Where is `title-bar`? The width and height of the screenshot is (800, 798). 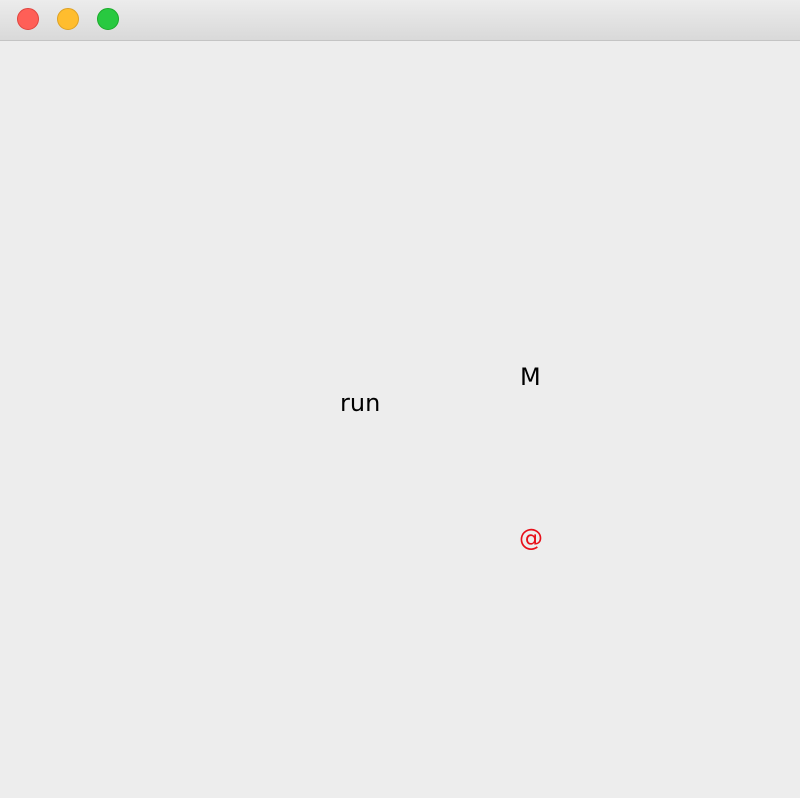
title-bar is located at coordinates (400, 20).